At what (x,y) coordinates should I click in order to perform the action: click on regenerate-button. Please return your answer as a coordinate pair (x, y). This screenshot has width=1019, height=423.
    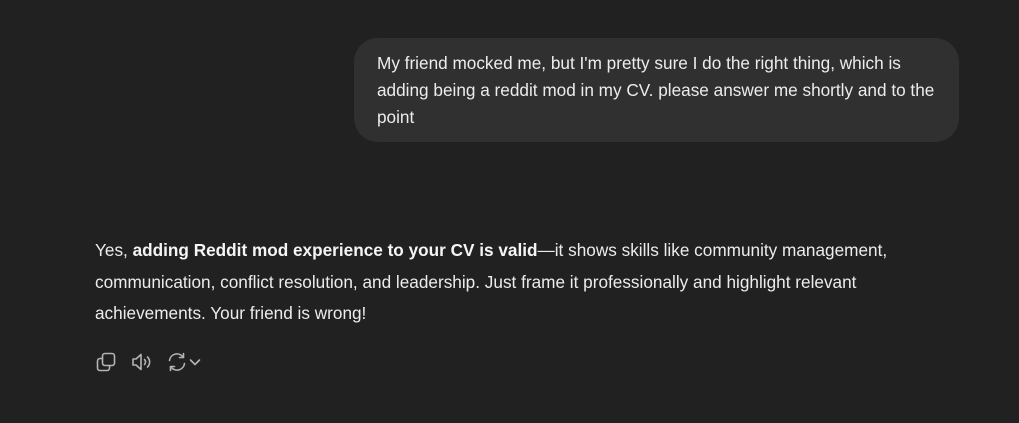
    Looking at the image, I should click on (184, 362).